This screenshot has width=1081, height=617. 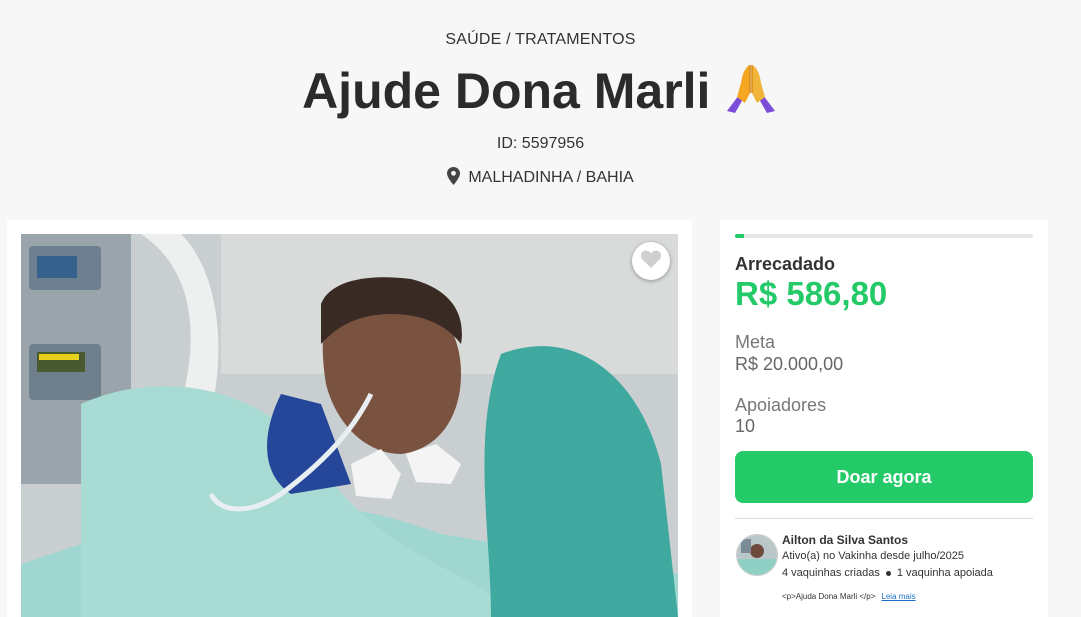 I want to click on description-excerpt: <p>Ajuda Dona Marli </p> Leia mais, so click(x=849, y=596).